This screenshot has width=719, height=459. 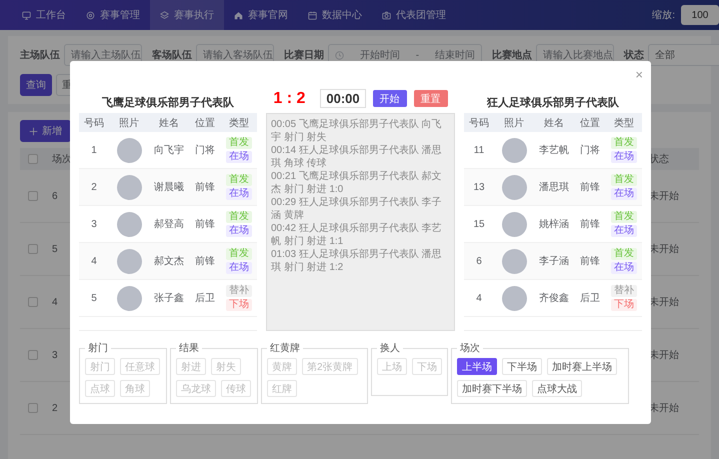 I want to click on log-entry: 00:05 飞鹰足球俱乐部男子代表队 向飞宇 射门 射失, so click(x=357, y=131).